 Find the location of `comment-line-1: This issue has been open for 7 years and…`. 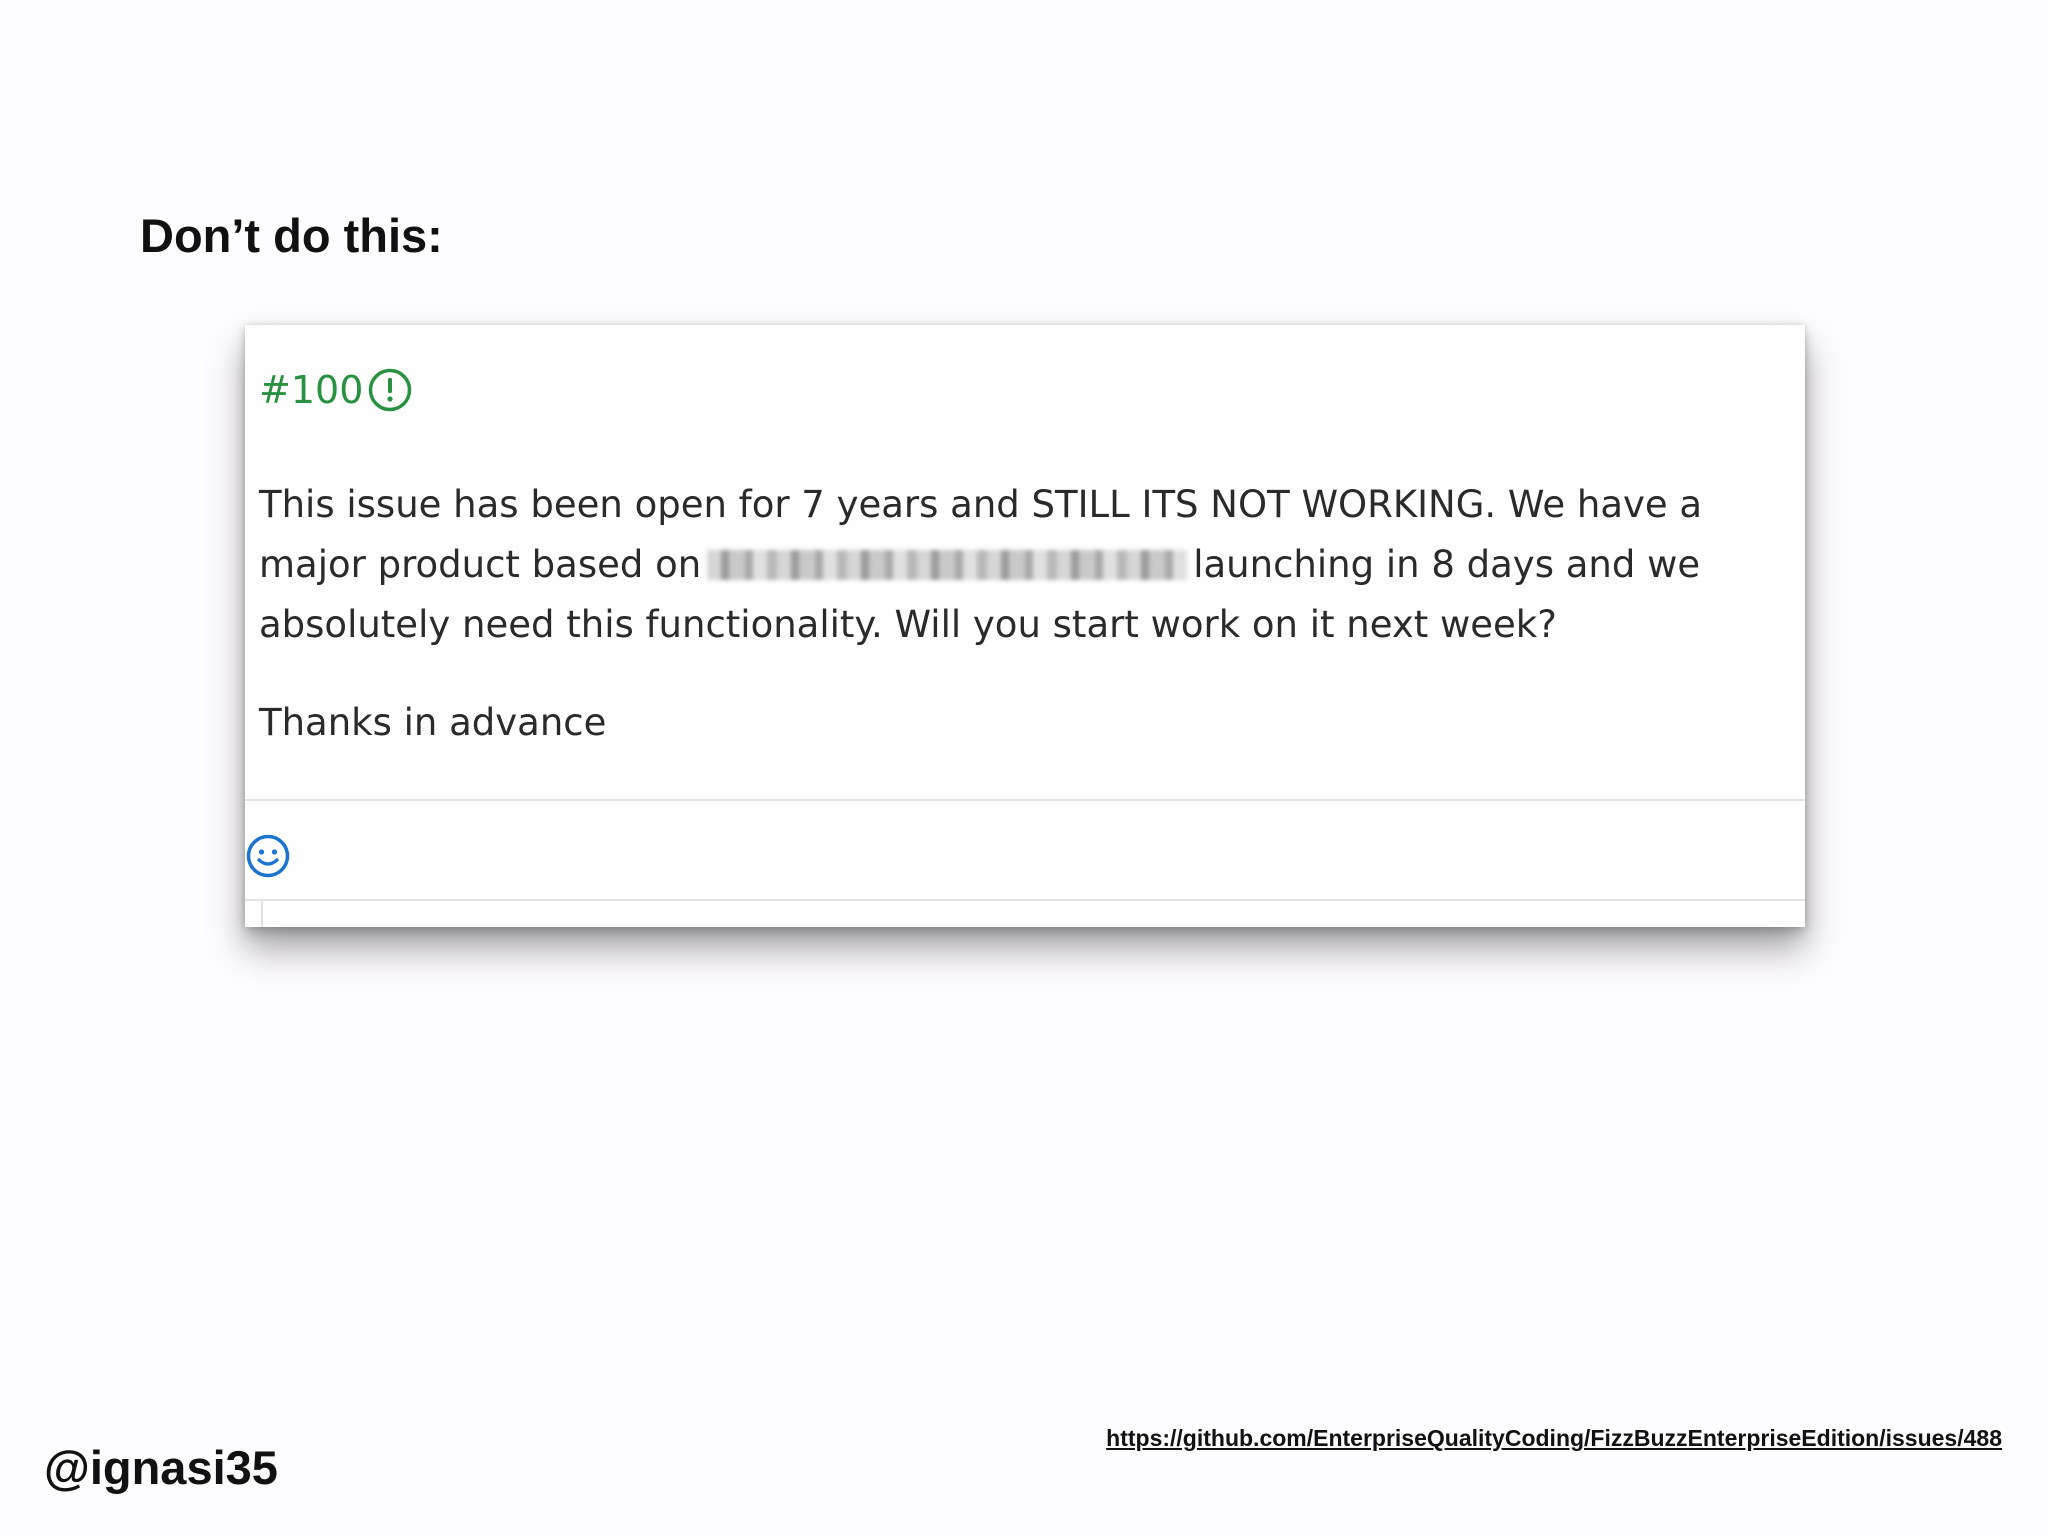

comment-line-1: This issue has been open for 7 years and… is located at coordinates (981, 504).